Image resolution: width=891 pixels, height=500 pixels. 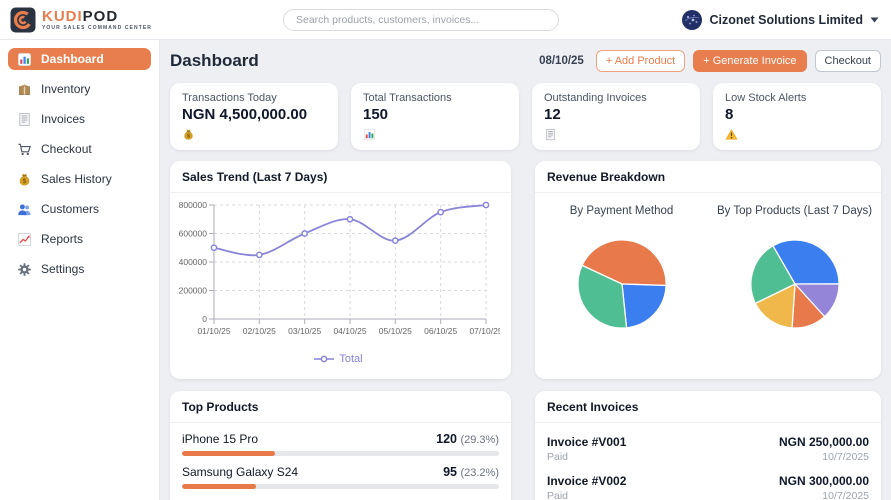 What do you see at coordinates (621, 284) in the screenshot?
I see `pie-payment-method` at bounding box center [621, 284].